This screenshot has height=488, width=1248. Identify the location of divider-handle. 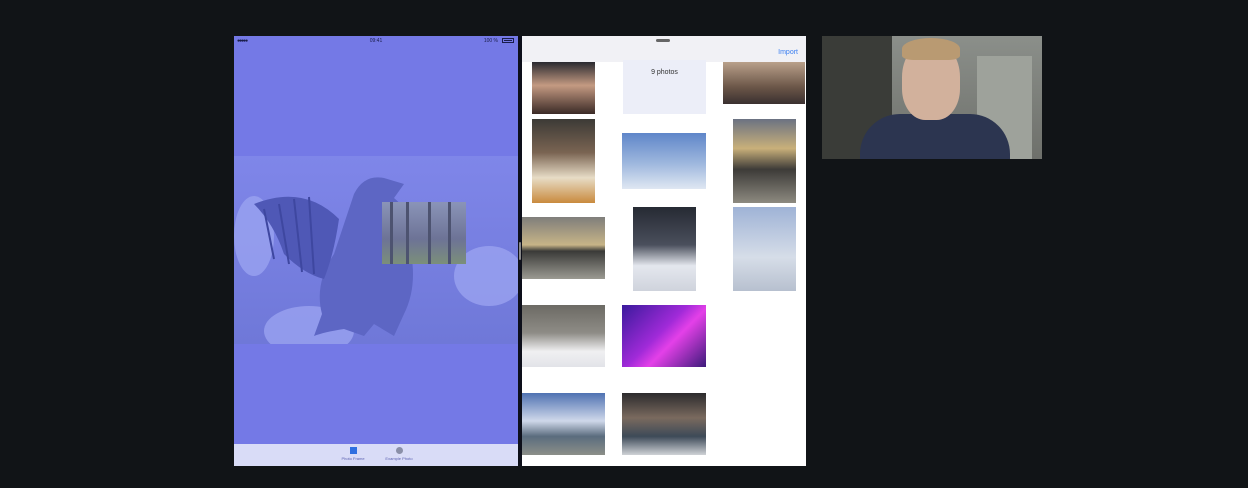
(520, 251).